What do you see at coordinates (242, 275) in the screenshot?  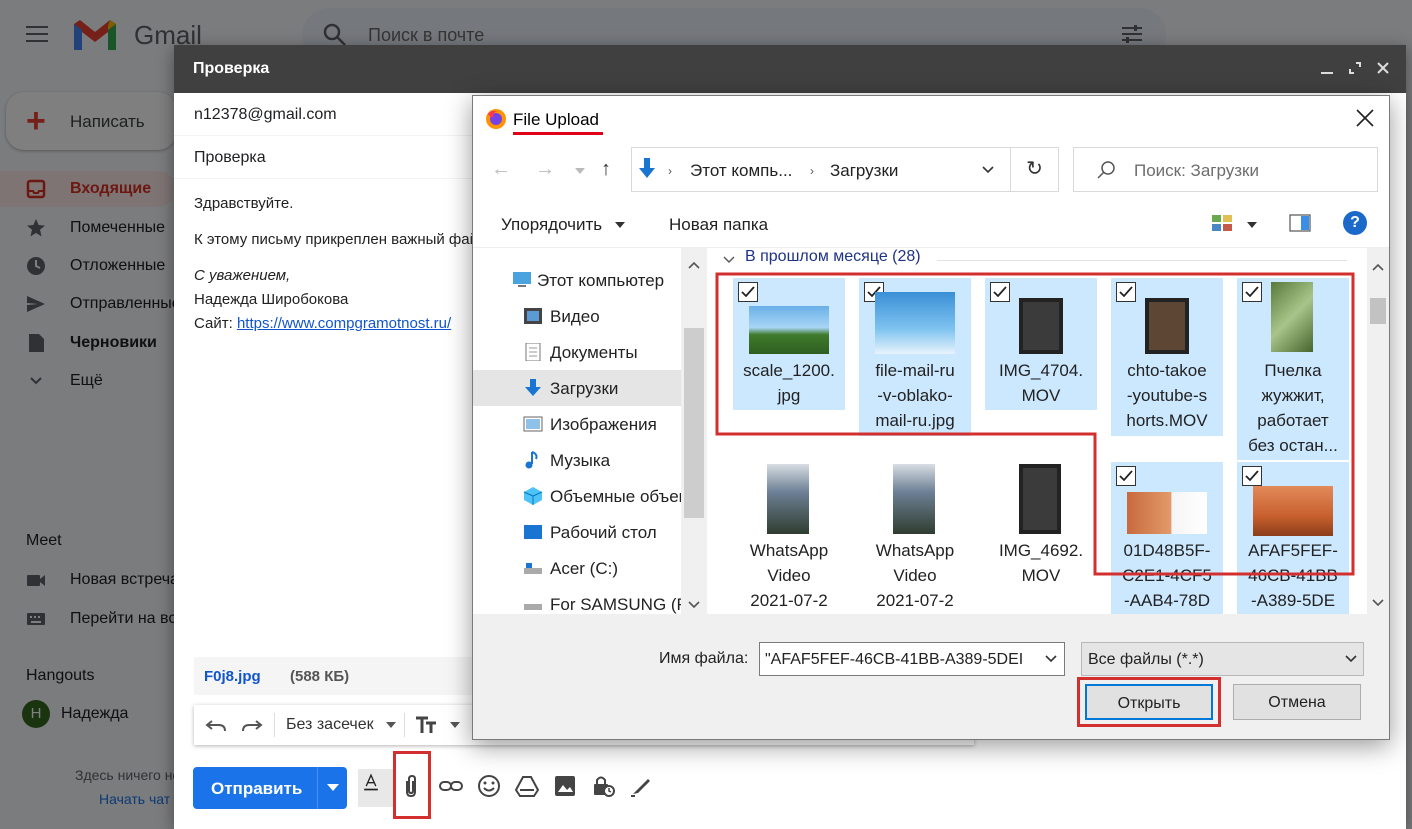 I see `body-closing: С уважением,` at bounding box center [242, 275].